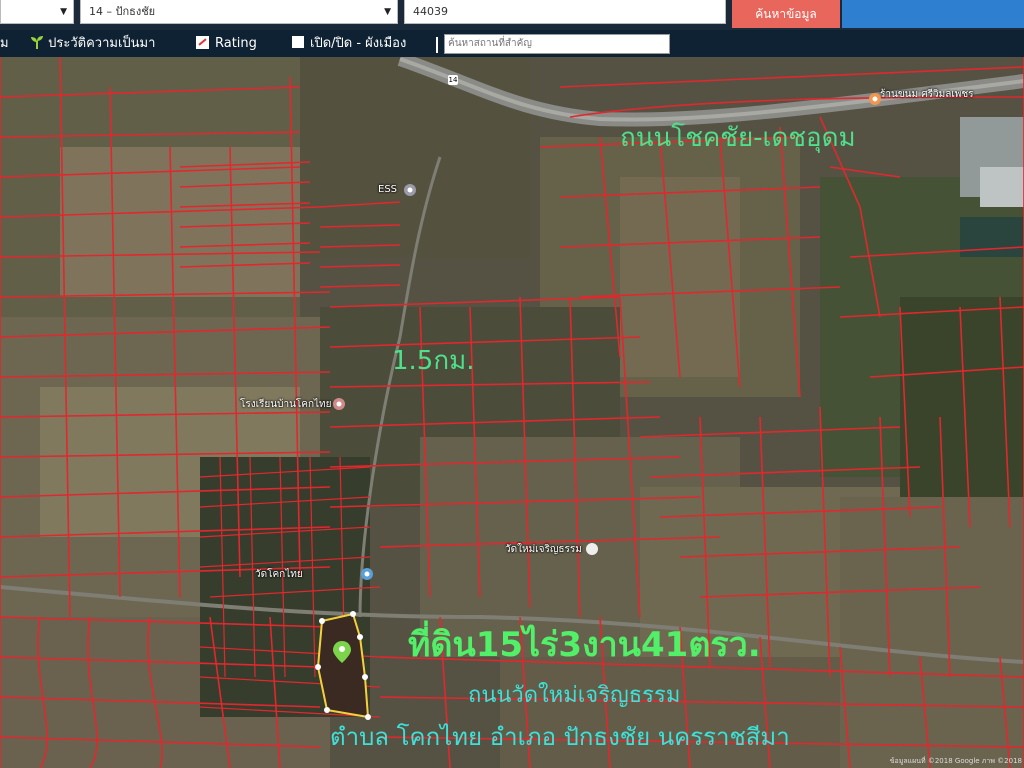 The width and height of the screenshot is (1024, 768). What do you see at coordinates (122, 11) in the screenshot?
I see `district-select-value: 14 – ปักธงชัย` at bounding box center [122, 11].